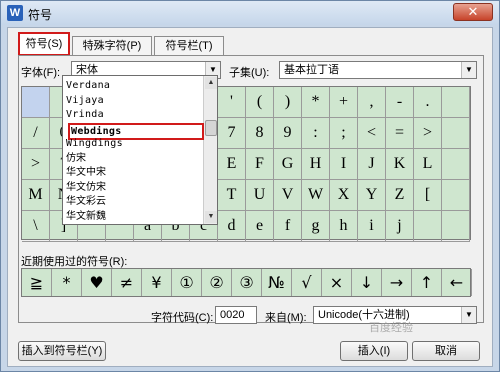 This screenshot has height=372, width=500. Describe the element at coordinates (344, 226) in the screenshot. I see `symbol-cell: h` at that location.